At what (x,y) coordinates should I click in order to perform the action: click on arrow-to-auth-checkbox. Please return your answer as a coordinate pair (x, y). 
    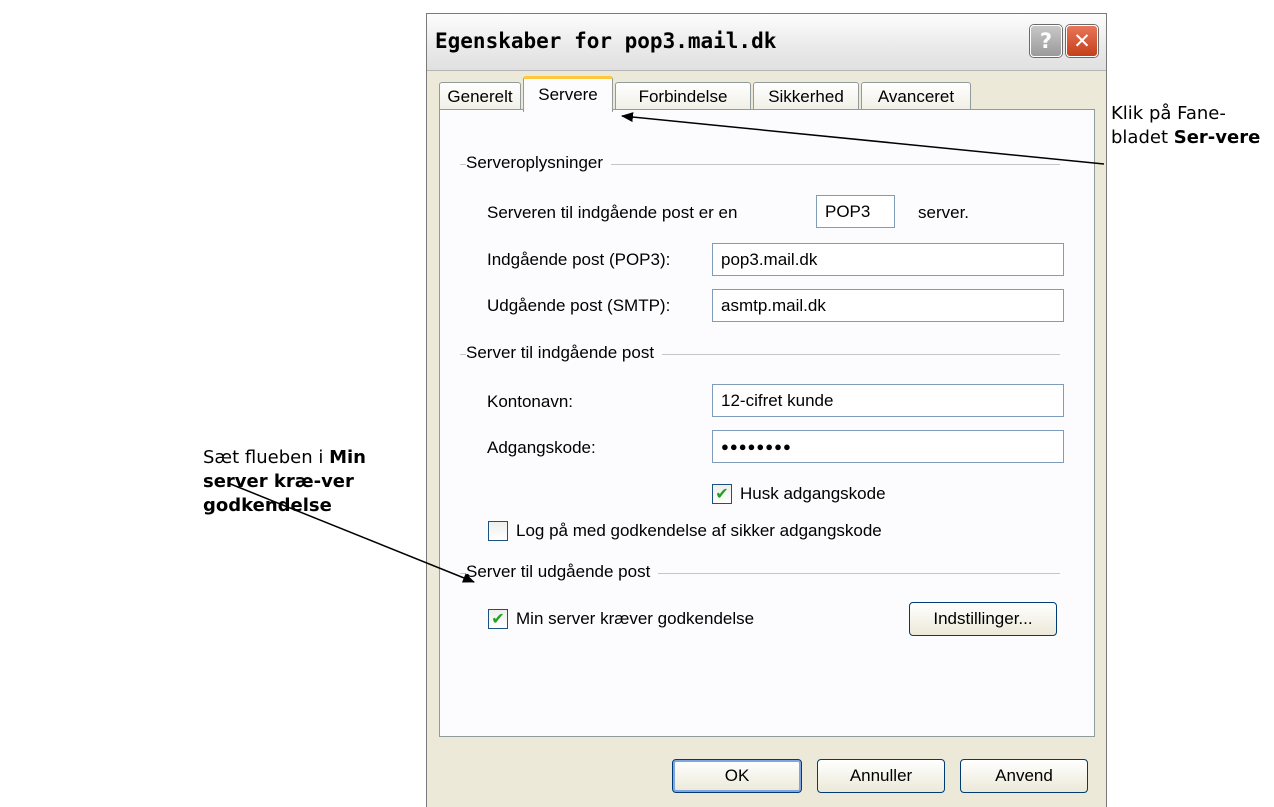
    Looking at the image, I should click on (351, 532).